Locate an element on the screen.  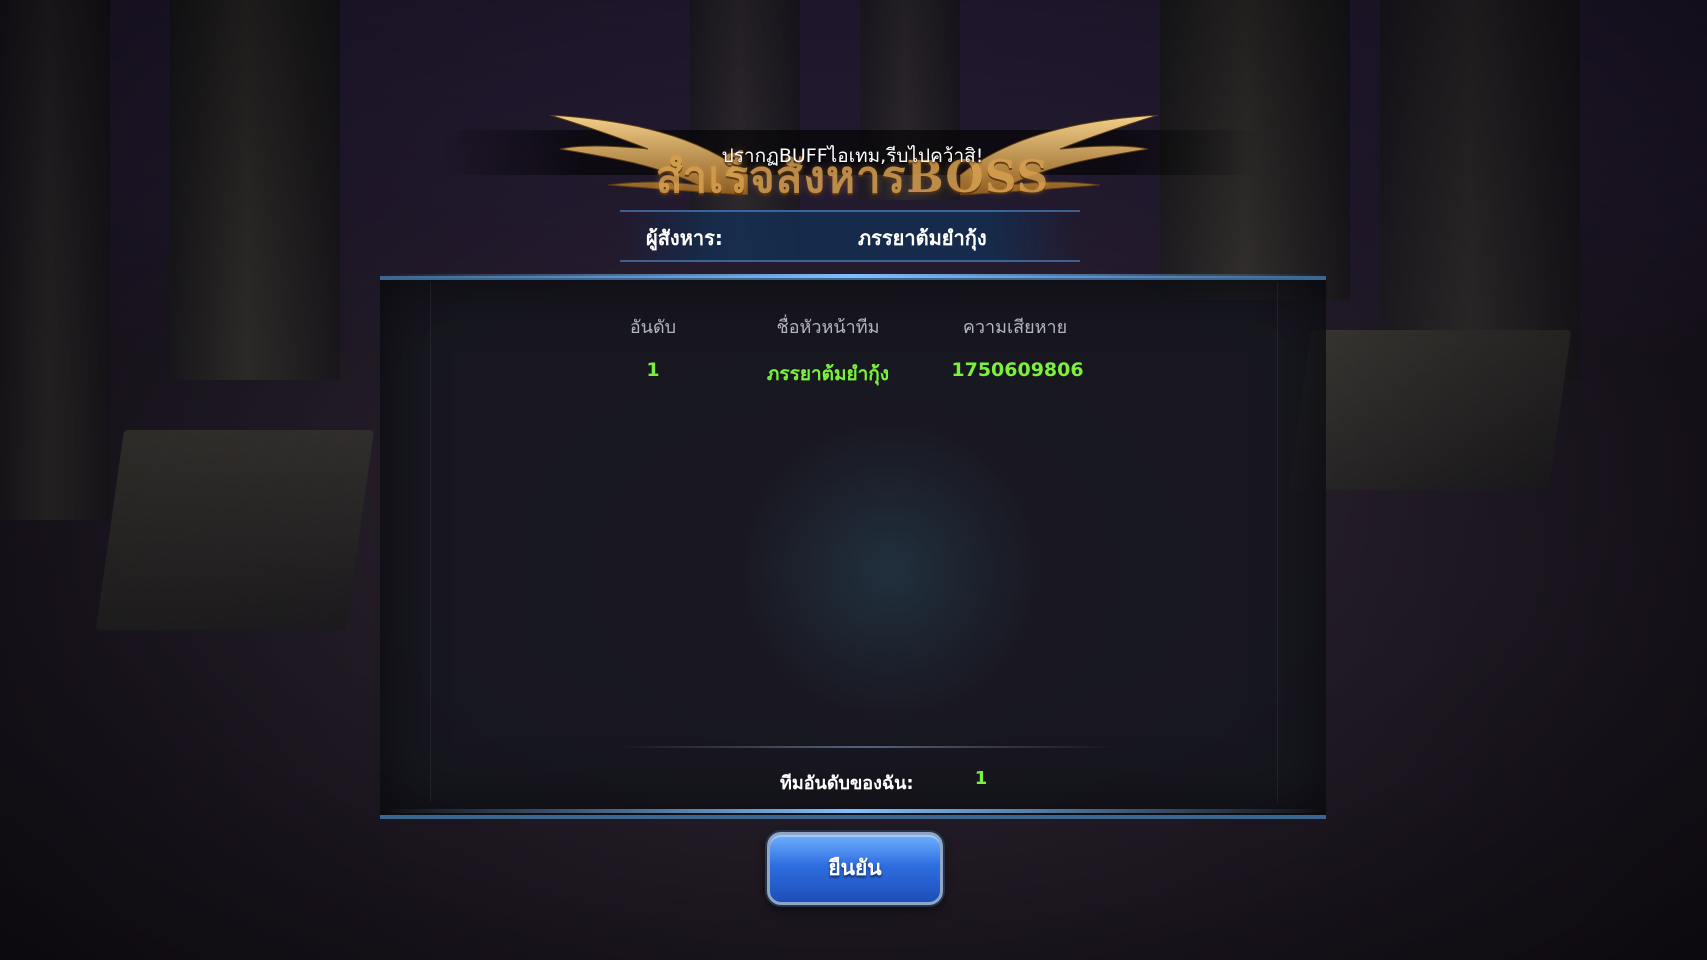
column-header-team-leader: ชื่อหัวหน้าทีม is located at coordinates (828, 327).